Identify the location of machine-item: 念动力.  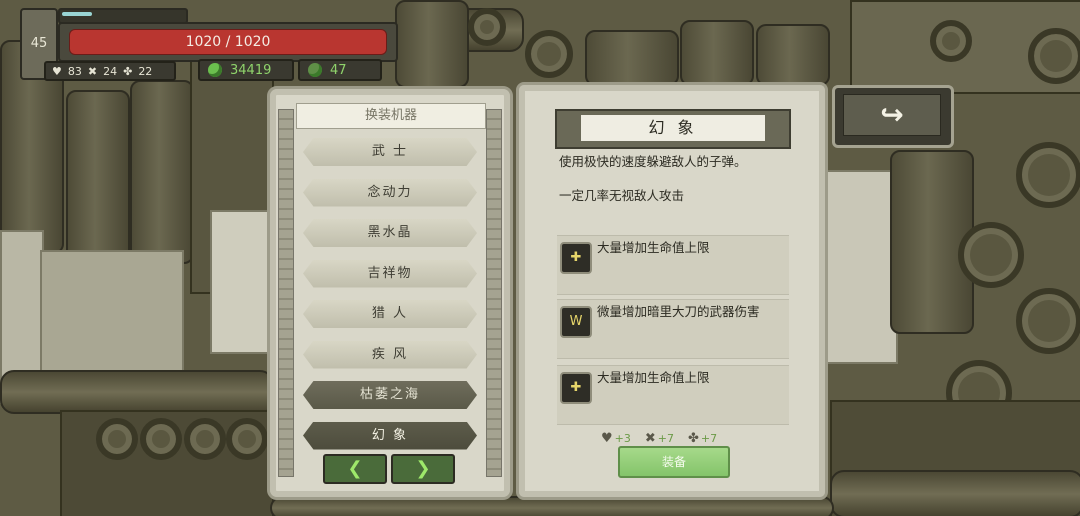
(390, 192).